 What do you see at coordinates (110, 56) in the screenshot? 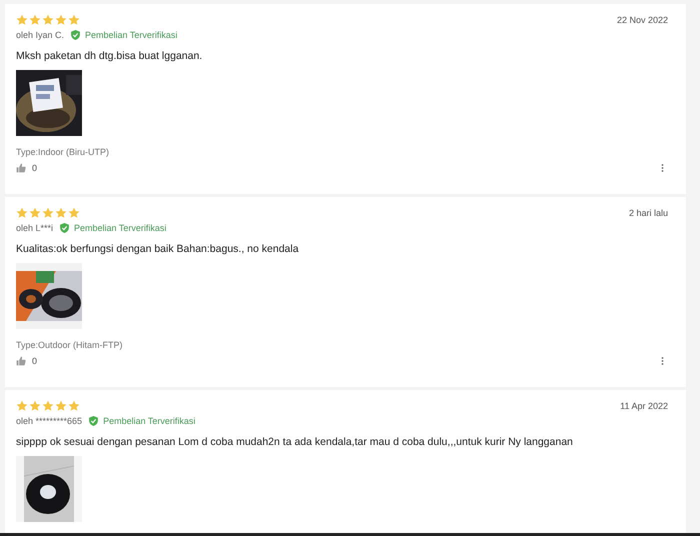
I see `review-text: Mksh paketan dh dtg.bisa buat lgganan.` at bounding box center [110, 56].